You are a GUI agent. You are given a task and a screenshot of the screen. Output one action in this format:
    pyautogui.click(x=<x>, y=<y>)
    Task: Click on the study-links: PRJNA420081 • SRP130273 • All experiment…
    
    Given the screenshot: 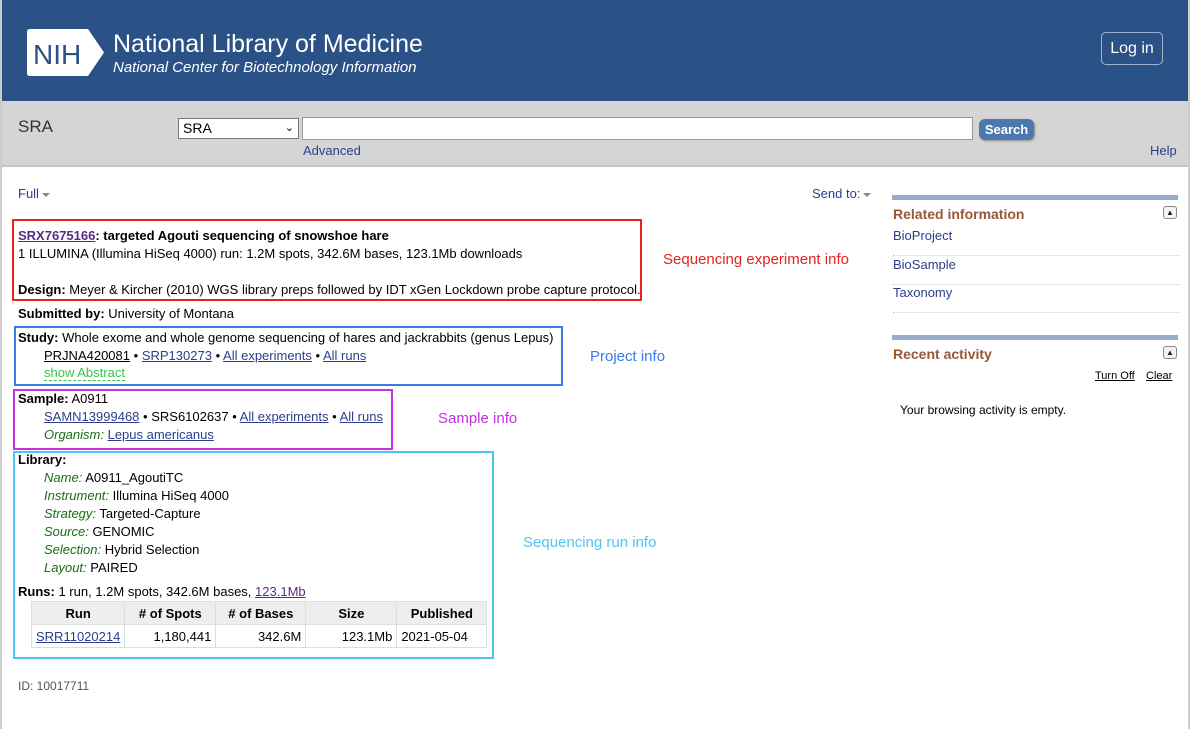 What is the action you would take?
    pyautogui.click(x=205, y=355)
    